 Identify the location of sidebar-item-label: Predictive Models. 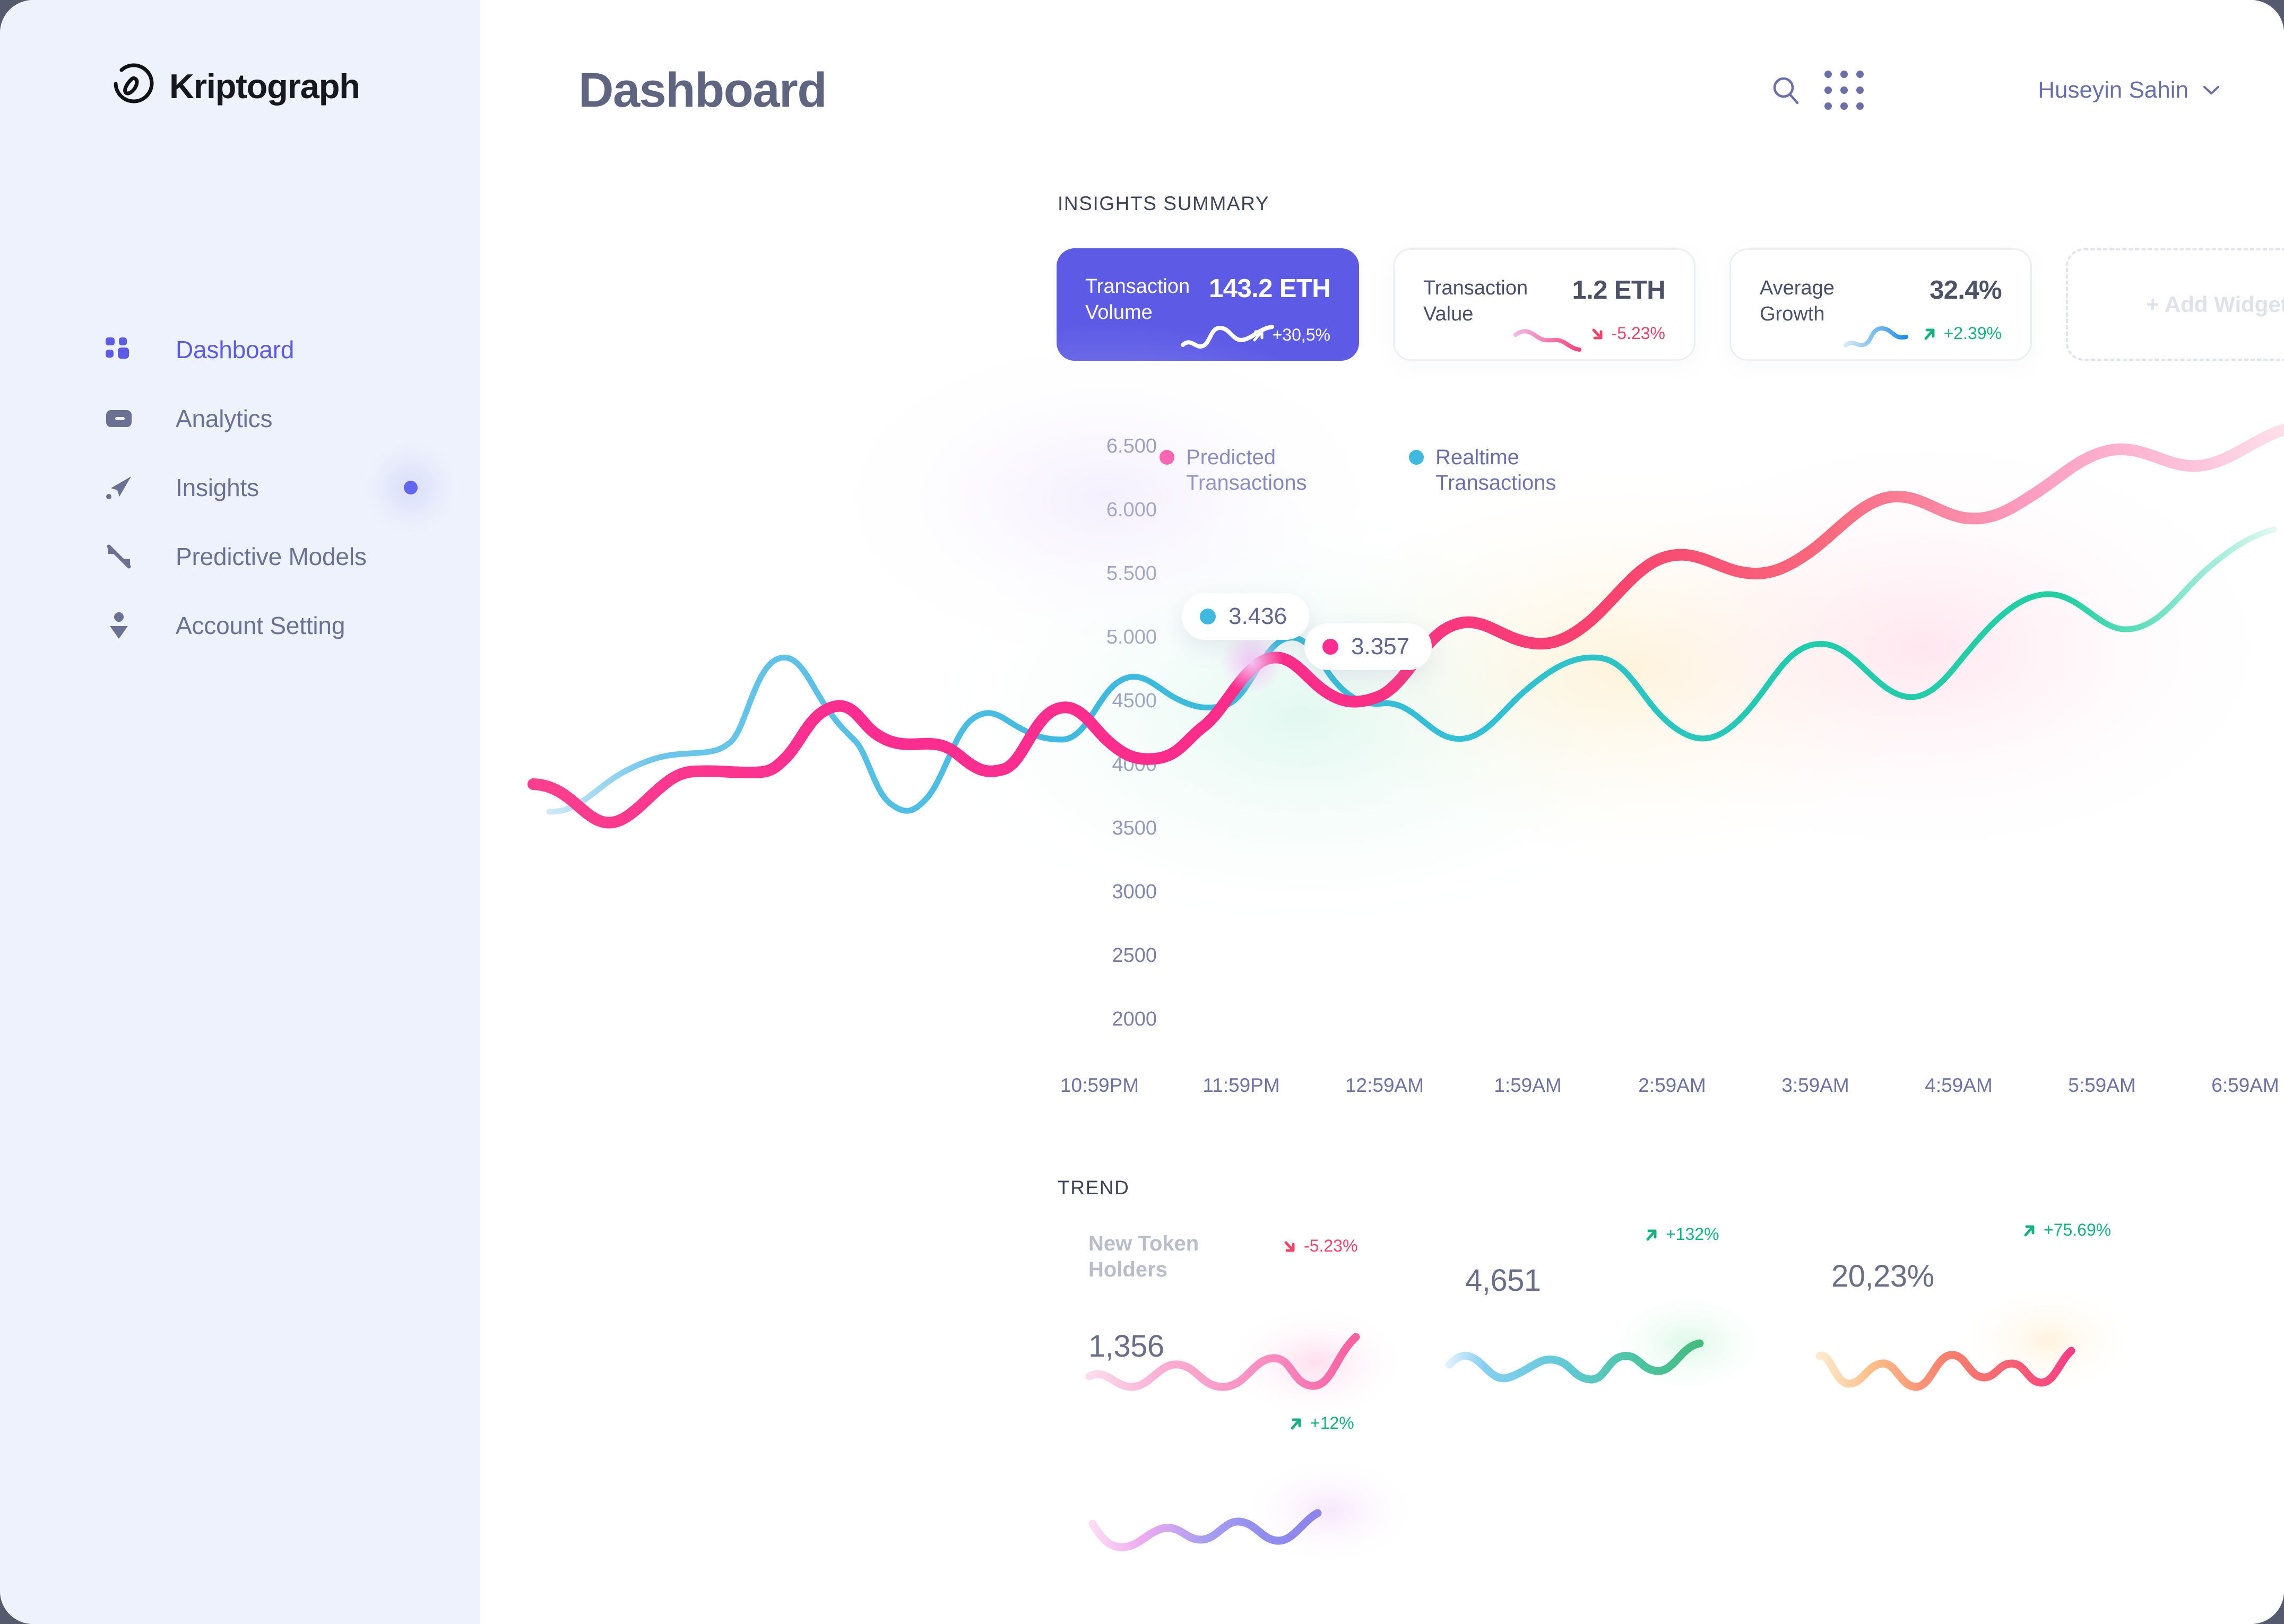
(271, 556).